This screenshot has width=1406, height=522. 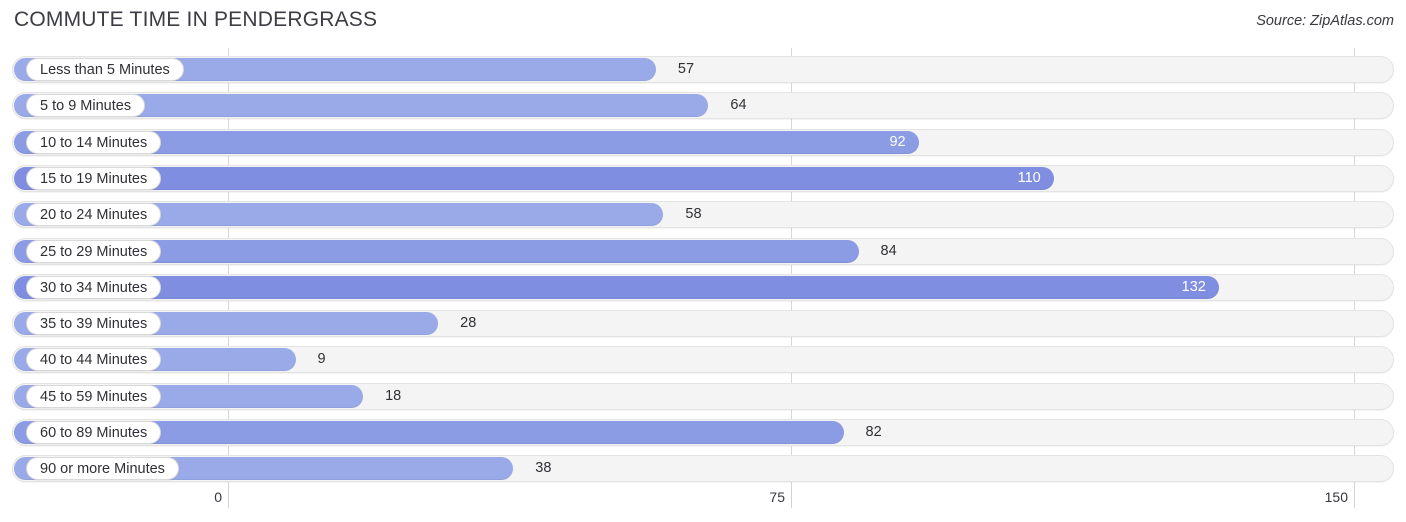 What do you see at coordinates (703, 106) in the screenshot?
I see `bar-row: 64 5 to 9 Minutes` at bounding box center [703, 106].